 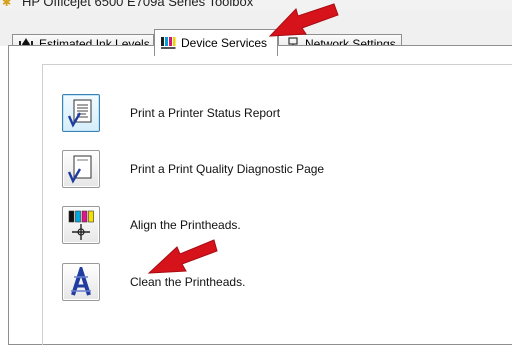 I want to click on action-print-quality-diagnostic: Print a Print Quality Diagnostic Page, so click(x=193, y=169).